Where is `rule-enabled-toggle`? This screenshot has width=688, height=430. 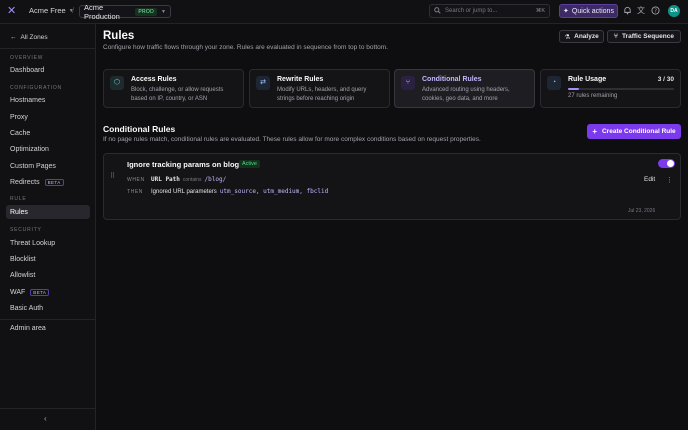
rule-enabled-toggle is located at coordinates (666, 163).